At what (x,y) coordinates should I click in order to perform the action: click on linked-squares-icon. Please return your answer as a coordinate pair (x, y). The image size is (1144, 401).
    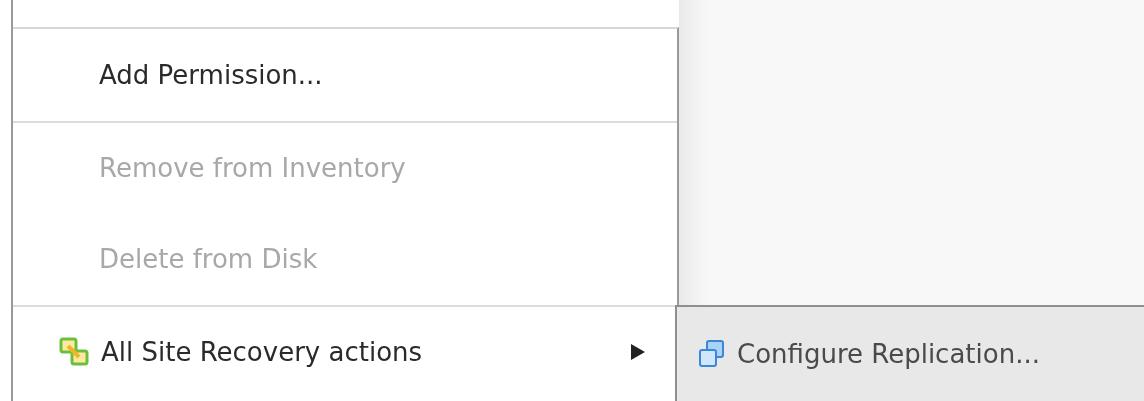
    Looking at the image, I should click on (74, 352).